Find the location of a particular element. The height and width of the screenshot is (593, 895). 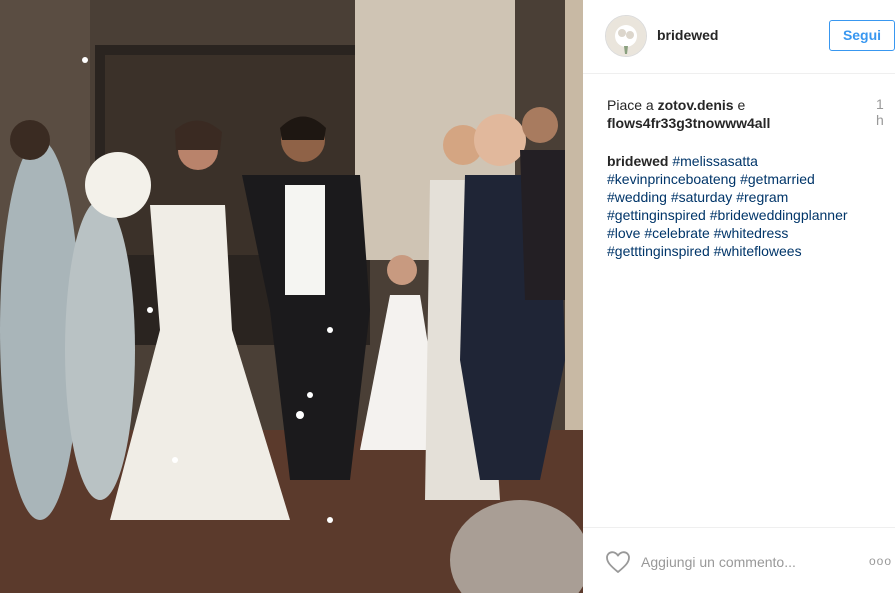

follow-button: Segui is located at coordinates (862, 35).